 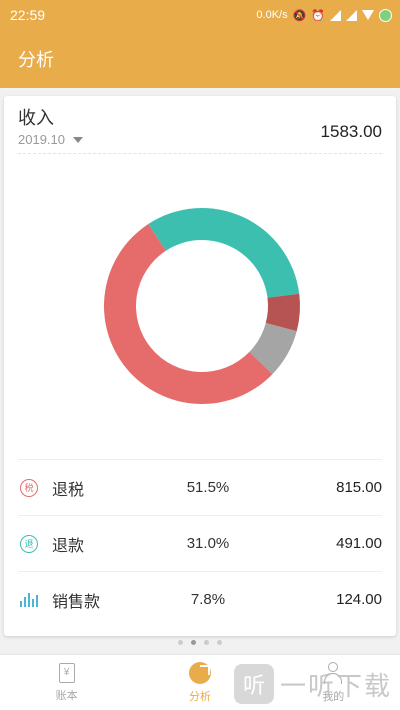 I want to click on legend-name: 退税, so click(x=68, y=490).